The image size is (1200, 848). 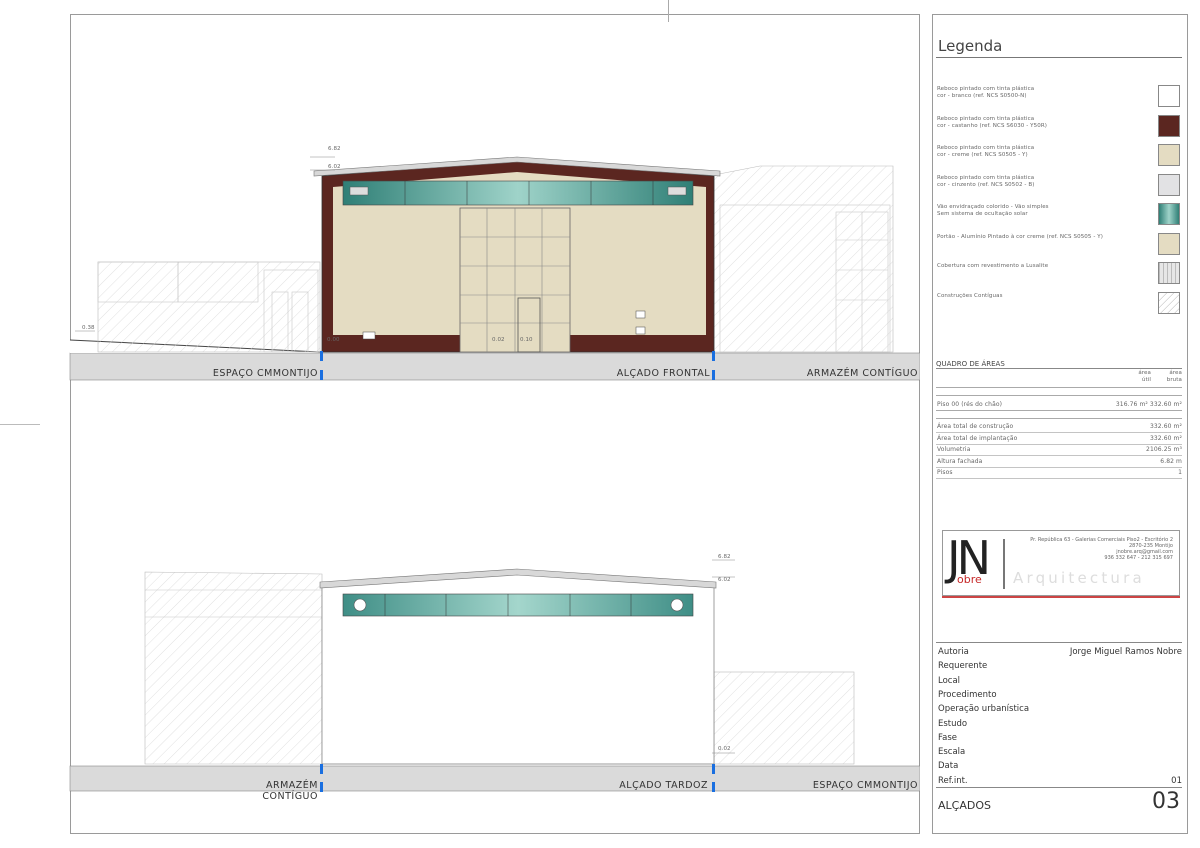 What do you see at coordinates (949, 680) in the screenshot?
I see `project-row-label: Local` at bounding box center [949, 680].